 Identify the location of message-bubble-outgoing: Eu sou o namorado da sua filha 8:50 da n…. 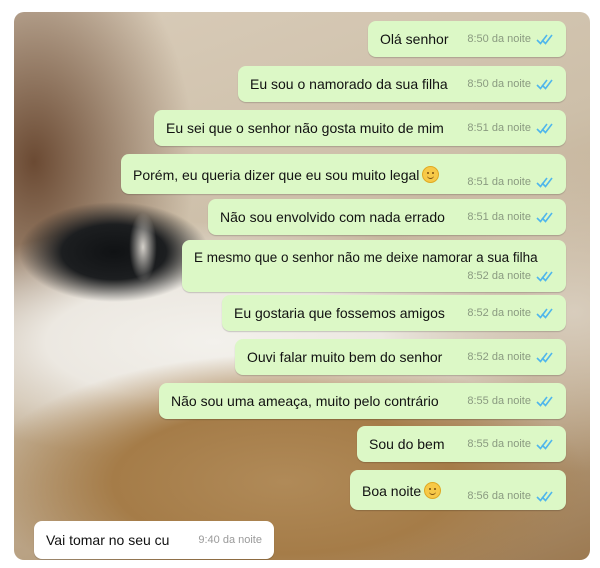
(402, 84).